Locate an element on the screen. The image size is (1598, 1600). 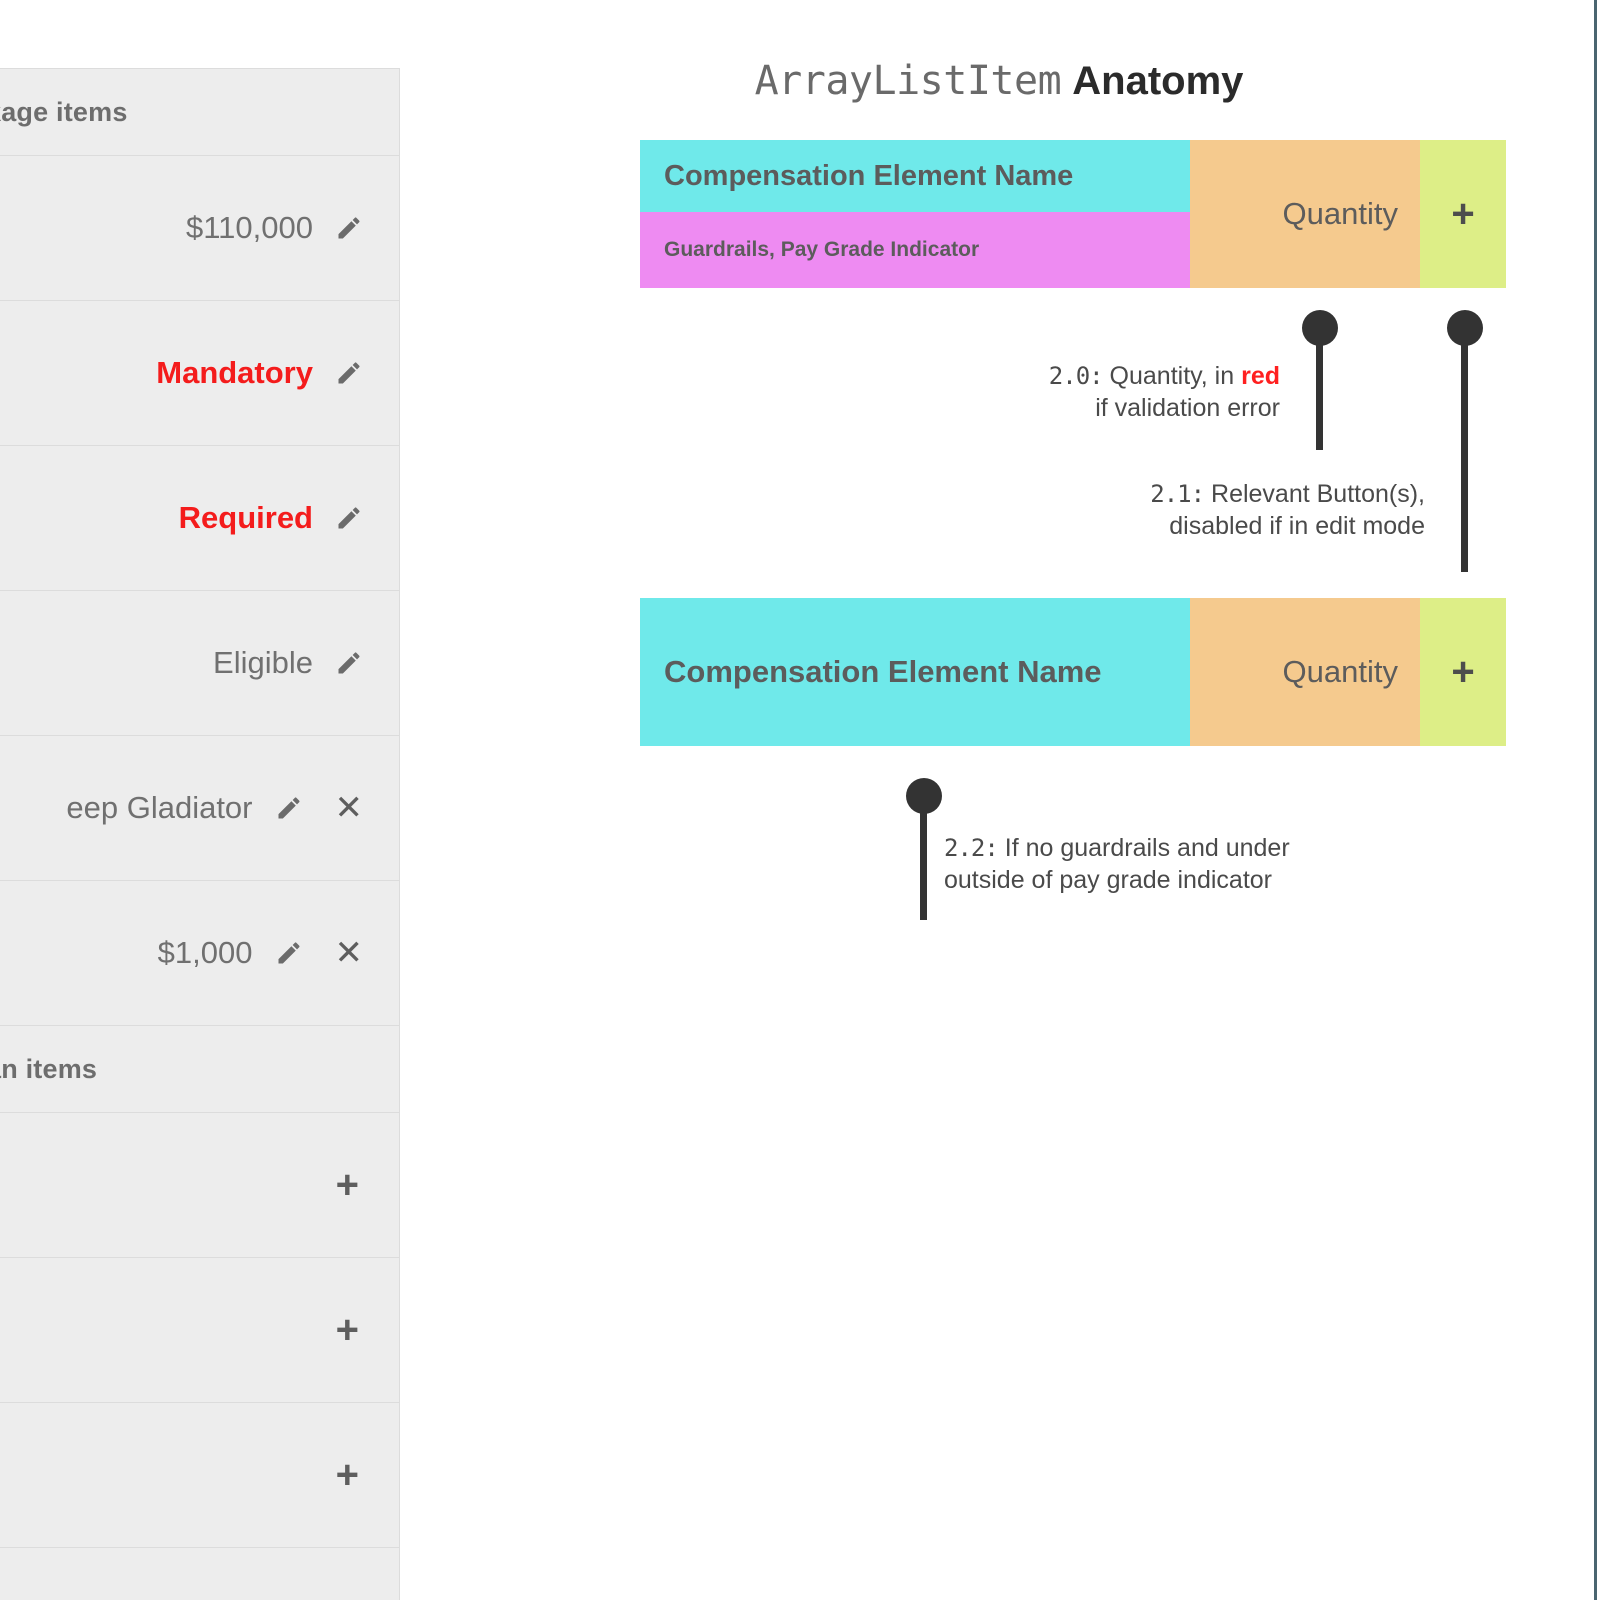
sidebar-section-header-package-items: kage items is located at coordinates (199, 112).